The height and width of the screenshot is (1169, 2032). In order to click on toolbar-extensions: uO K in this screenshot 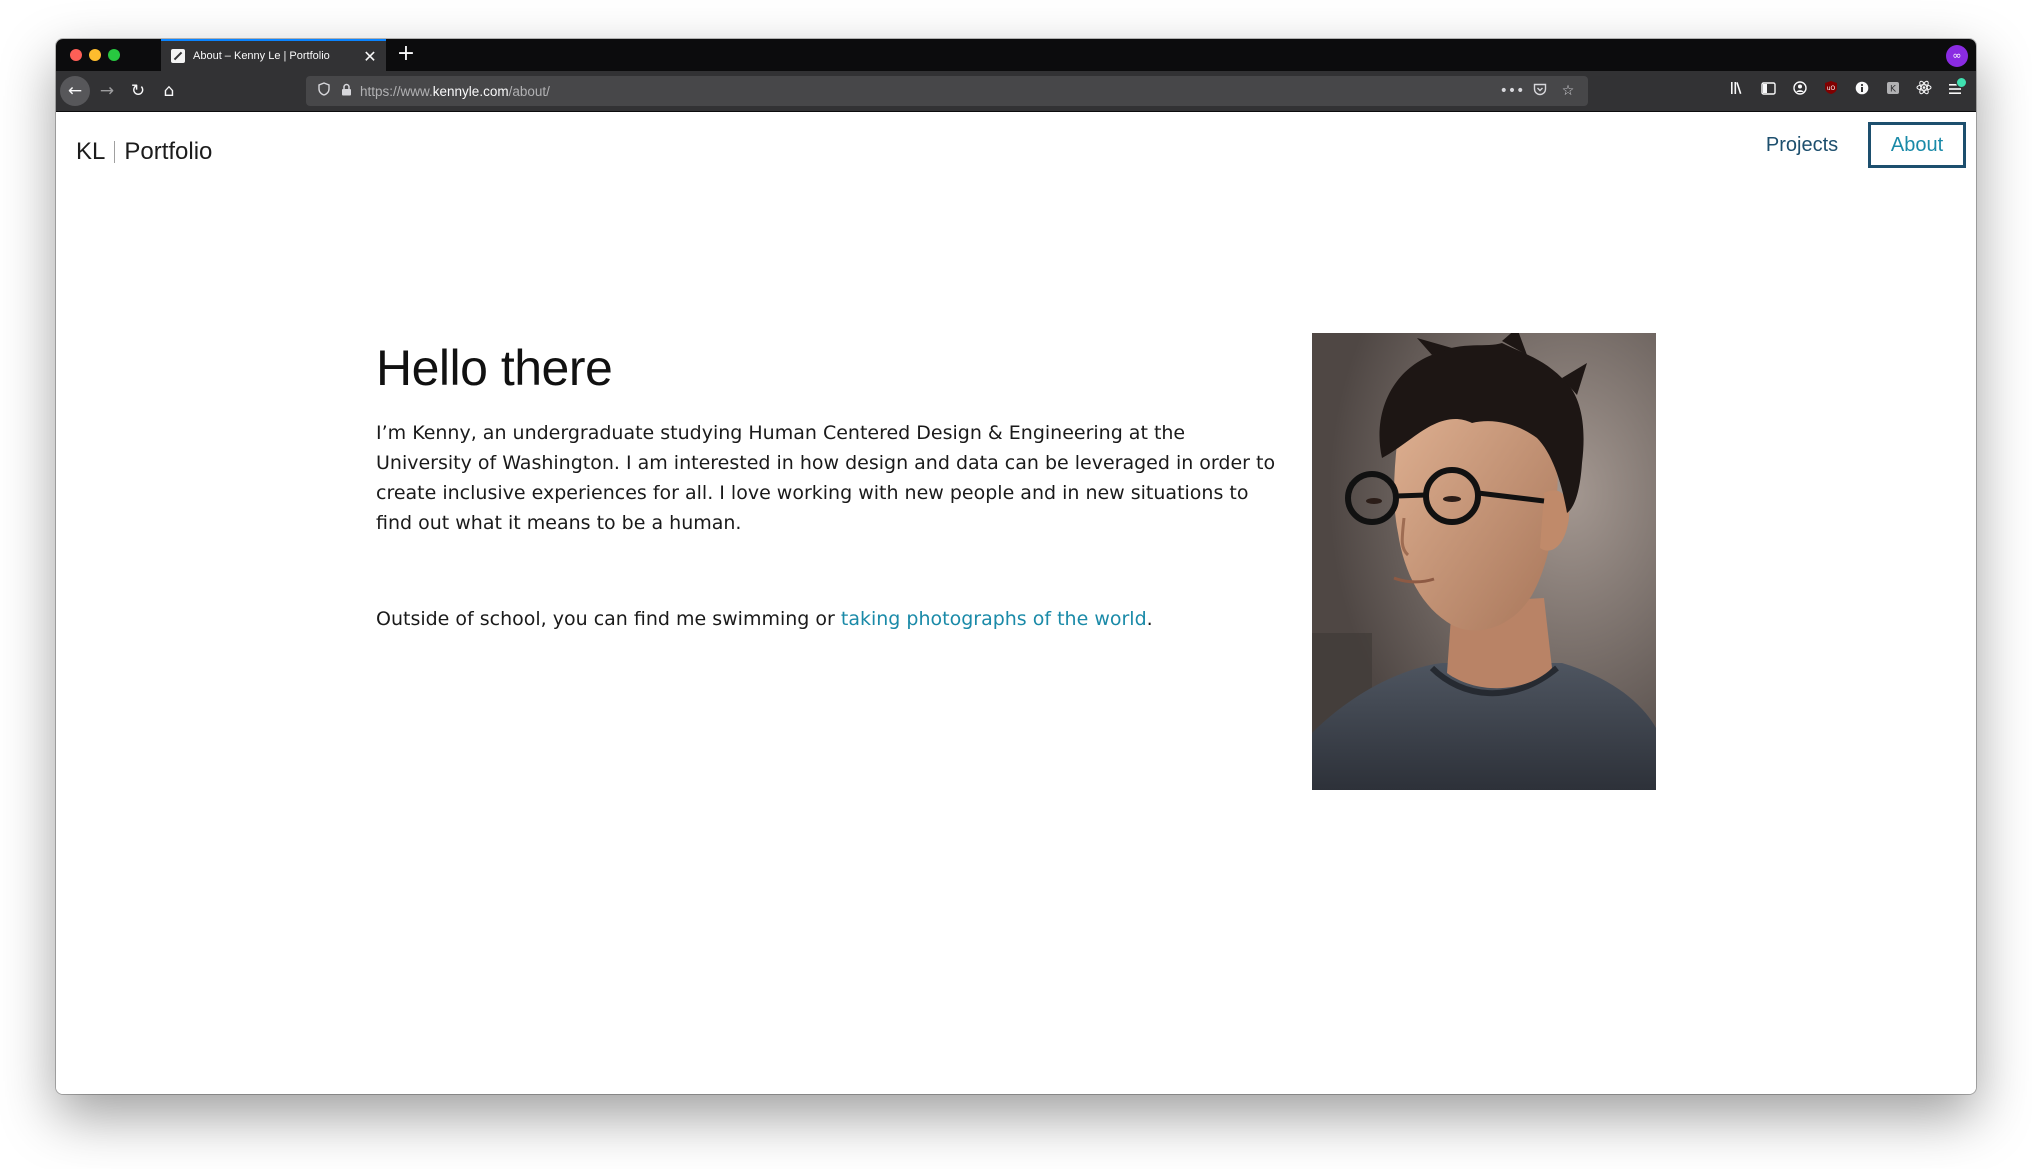, I will do `click(1846, 91)`.